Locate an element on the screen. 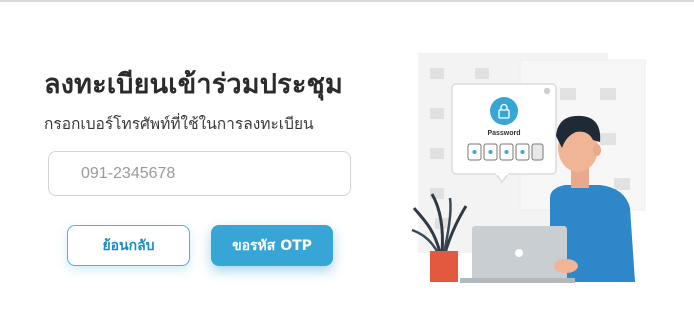 The height and width of the screenshot is (325, 694). password-label: Password is located at coordinates (503, 133).